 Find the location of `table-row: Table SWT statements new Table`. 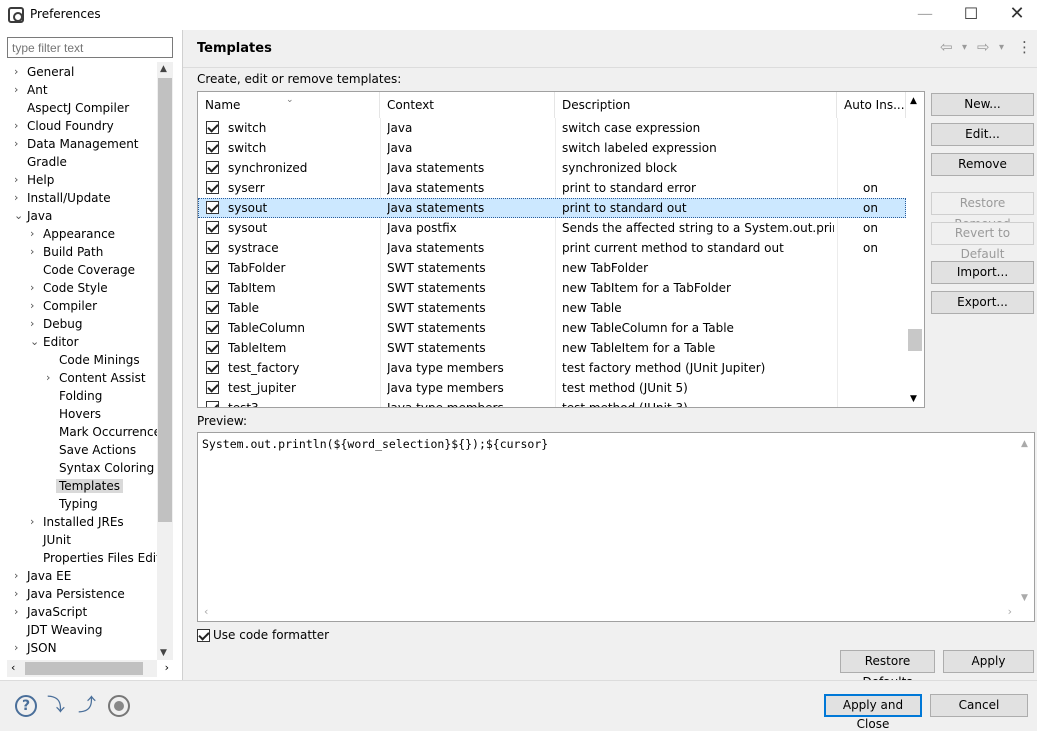

table-row: Table SWT statements new Table is located at coordinates (552, 308).